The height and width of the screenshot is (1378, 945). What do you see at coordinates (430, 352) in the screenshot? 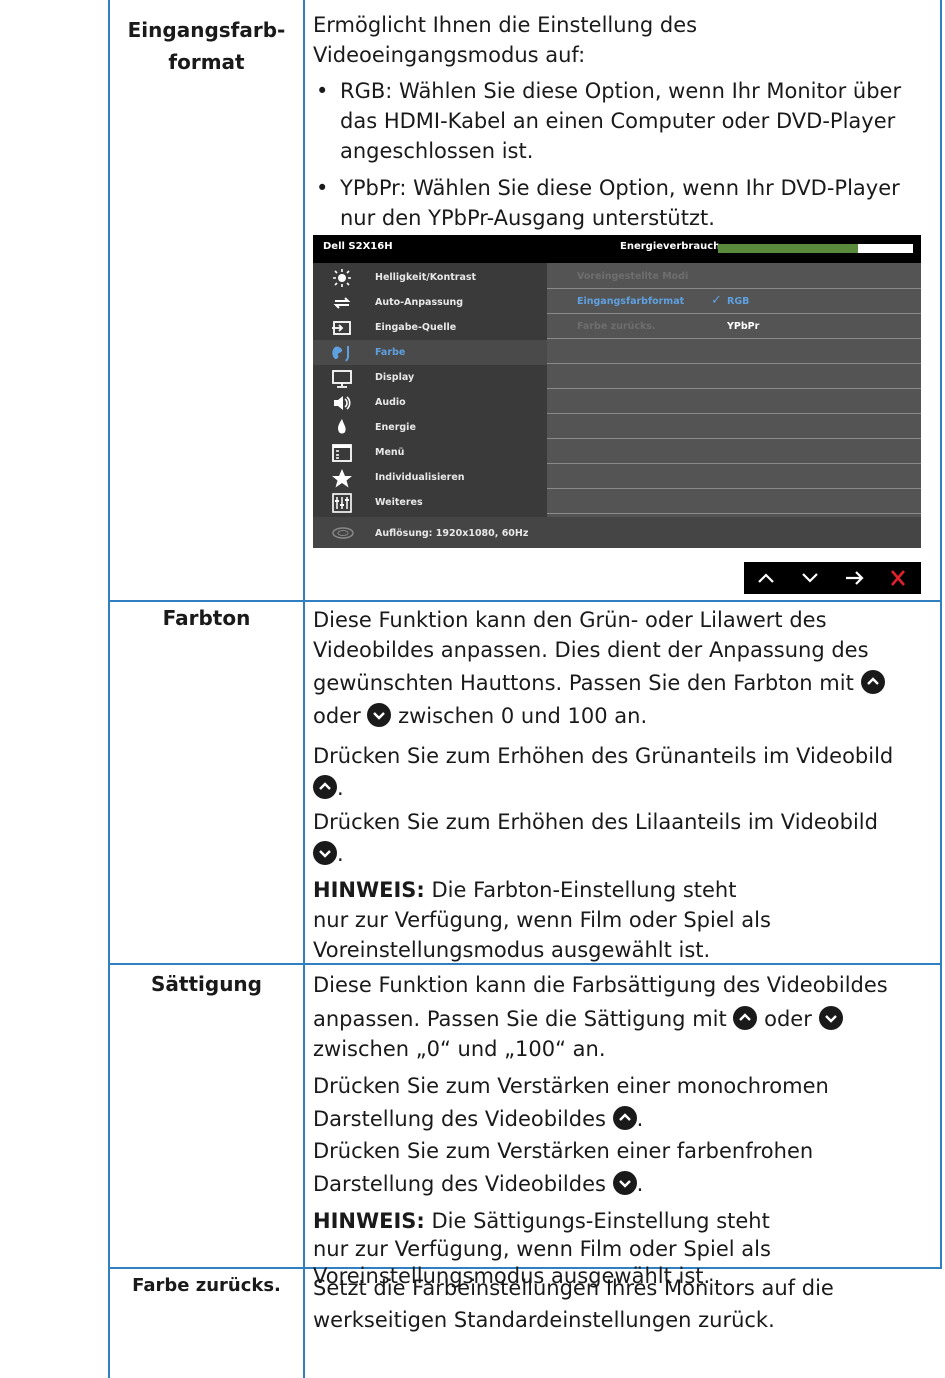
I see `osd-menu-item: Farbe` at bounding box center [430, 352].